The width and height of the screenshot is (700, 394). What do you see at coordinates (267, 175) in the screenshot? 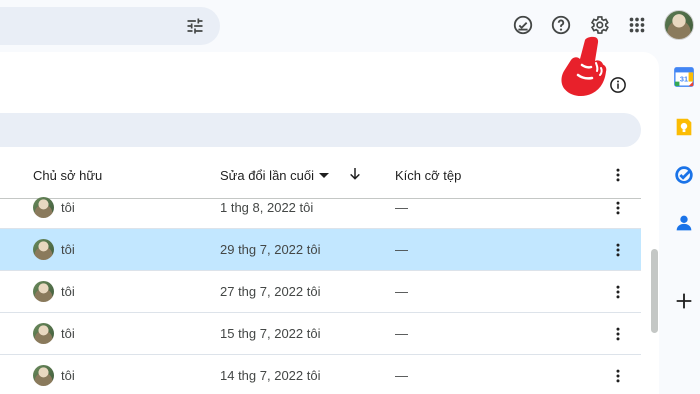
I see `column-header-last-modified-label: Sửa đổi lần cuối` at bounding box center [267, 175].